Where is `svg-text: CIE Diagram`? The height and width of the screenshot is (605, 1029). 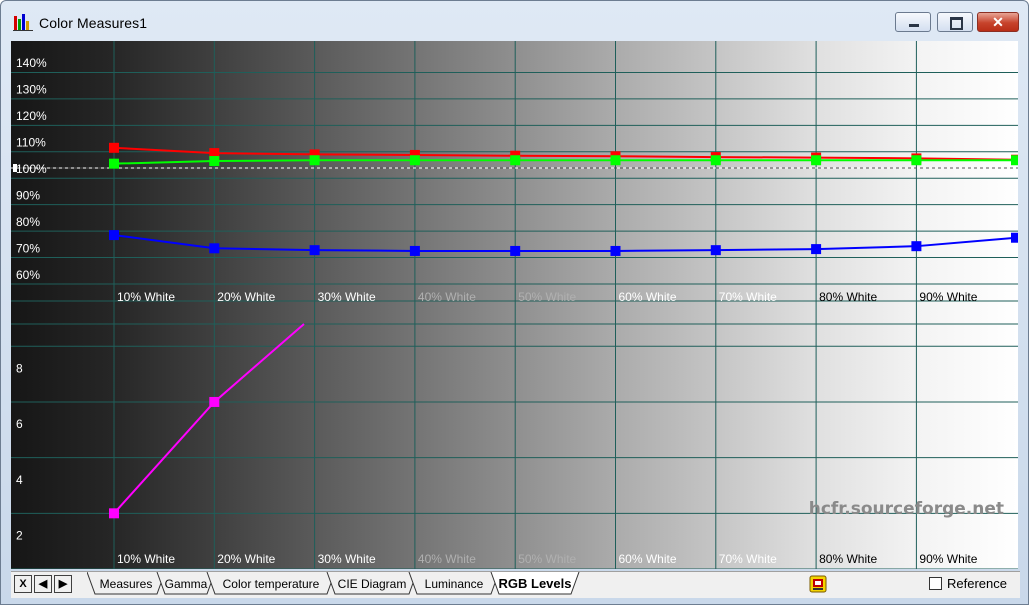 svg-text: CIE Diagram is located at coordinates (372, 584).